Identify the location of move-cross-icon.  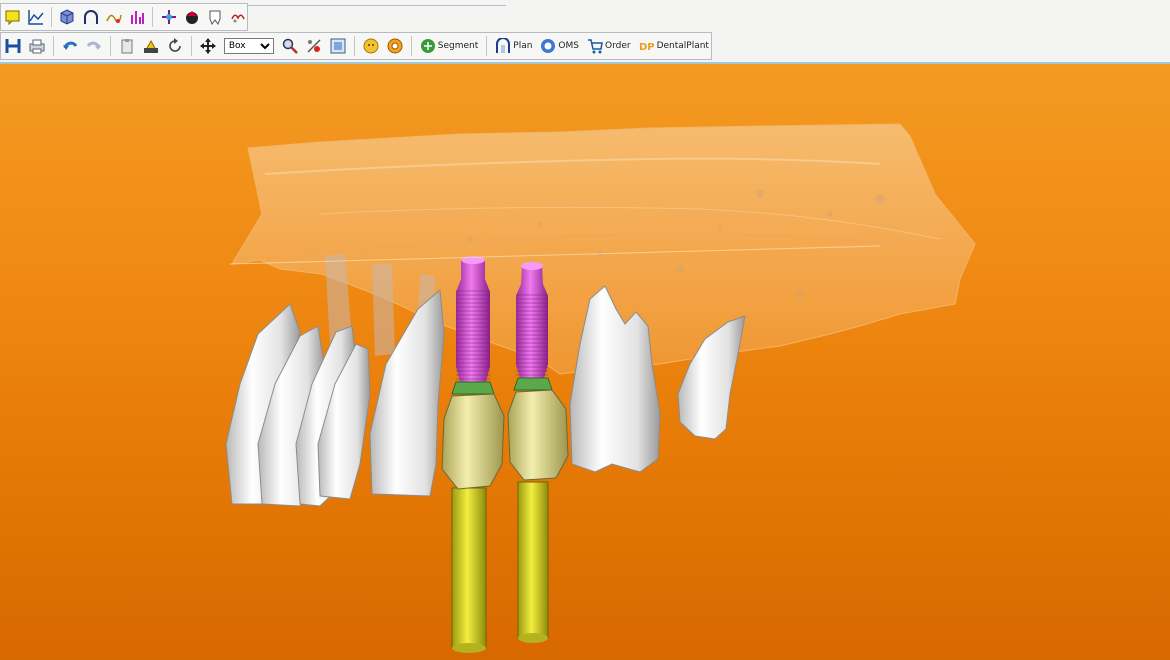
(168, 17).